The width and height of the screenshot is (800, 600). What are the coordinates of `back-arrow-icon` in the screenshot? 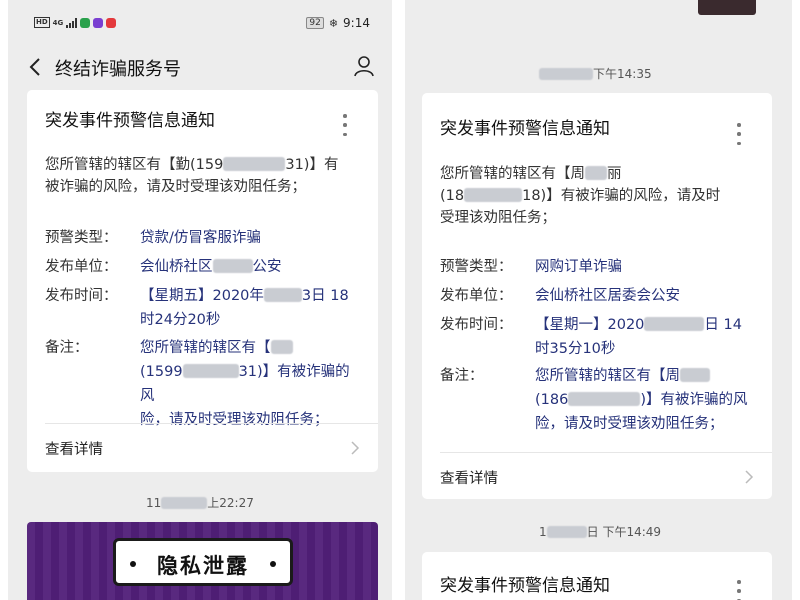 It's located at (36, 67).